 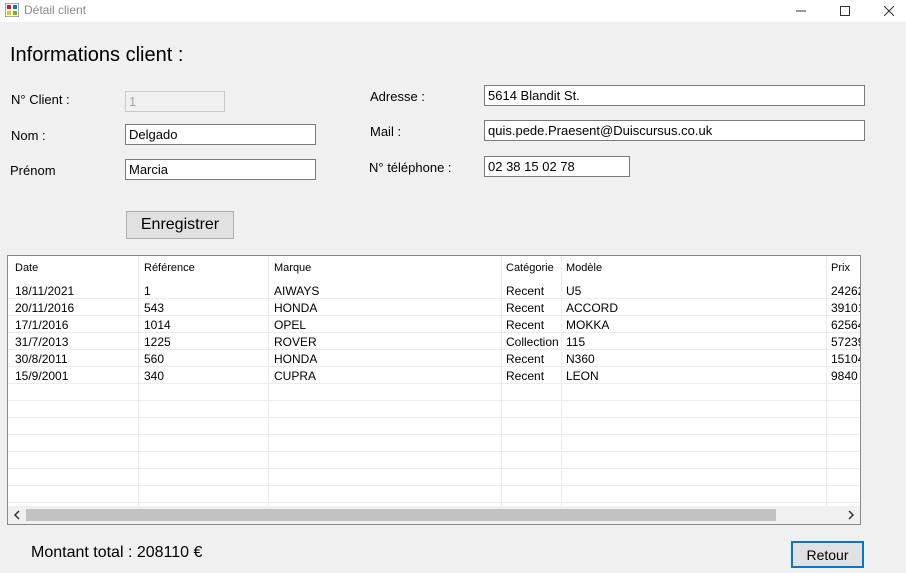 I want to click on column-header-reference: Référence, so click(x=169, y=268).